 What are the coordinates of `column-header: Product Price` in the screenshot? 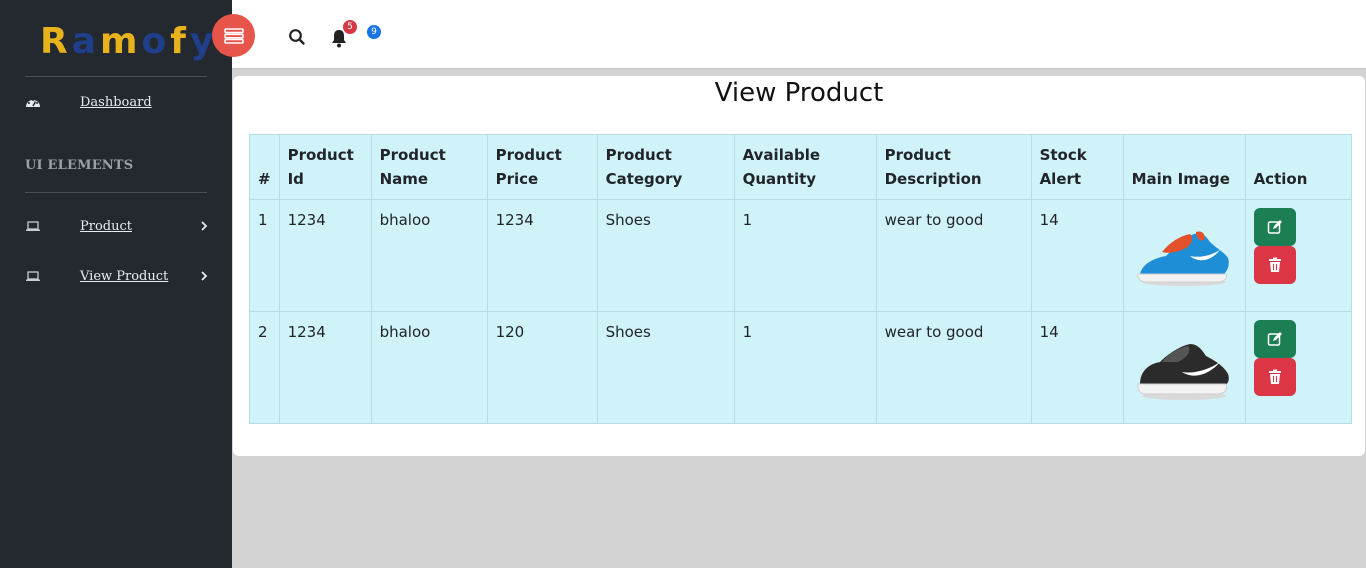 It's located at (542, 167).